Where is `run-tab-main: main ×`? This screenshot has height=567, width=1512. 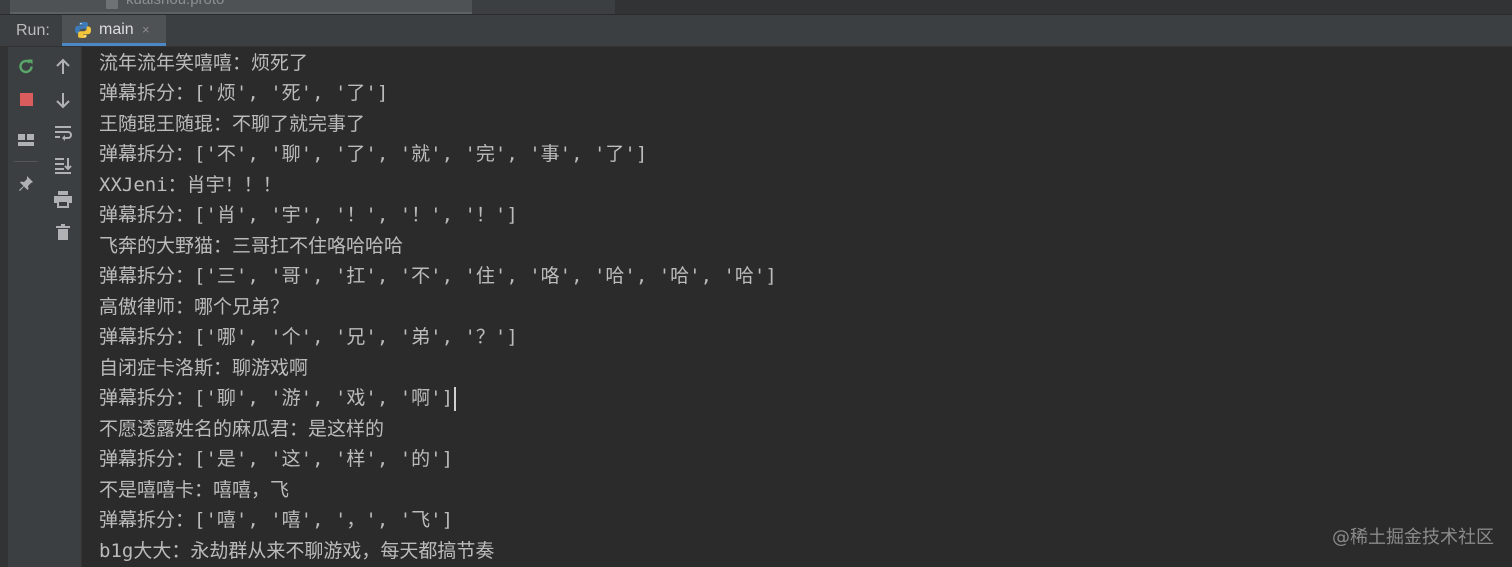
run-tab-main: main × is located at coordinates (114, 30).